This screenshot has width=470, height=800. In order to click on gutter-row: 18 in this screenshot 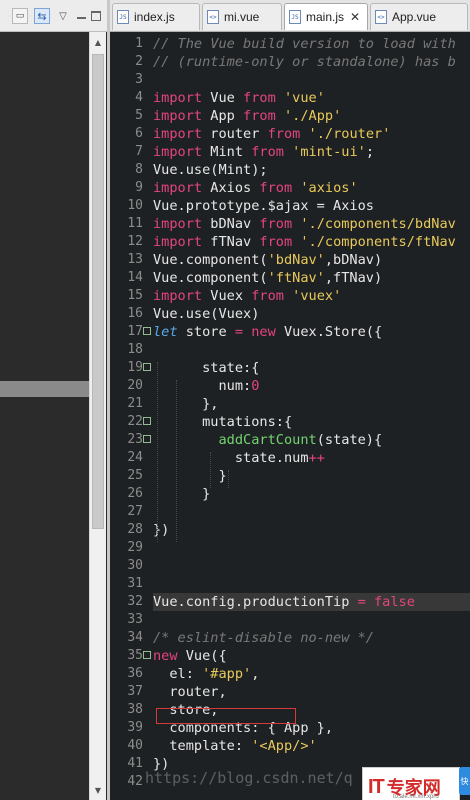, I will do `click(130, 350)`.